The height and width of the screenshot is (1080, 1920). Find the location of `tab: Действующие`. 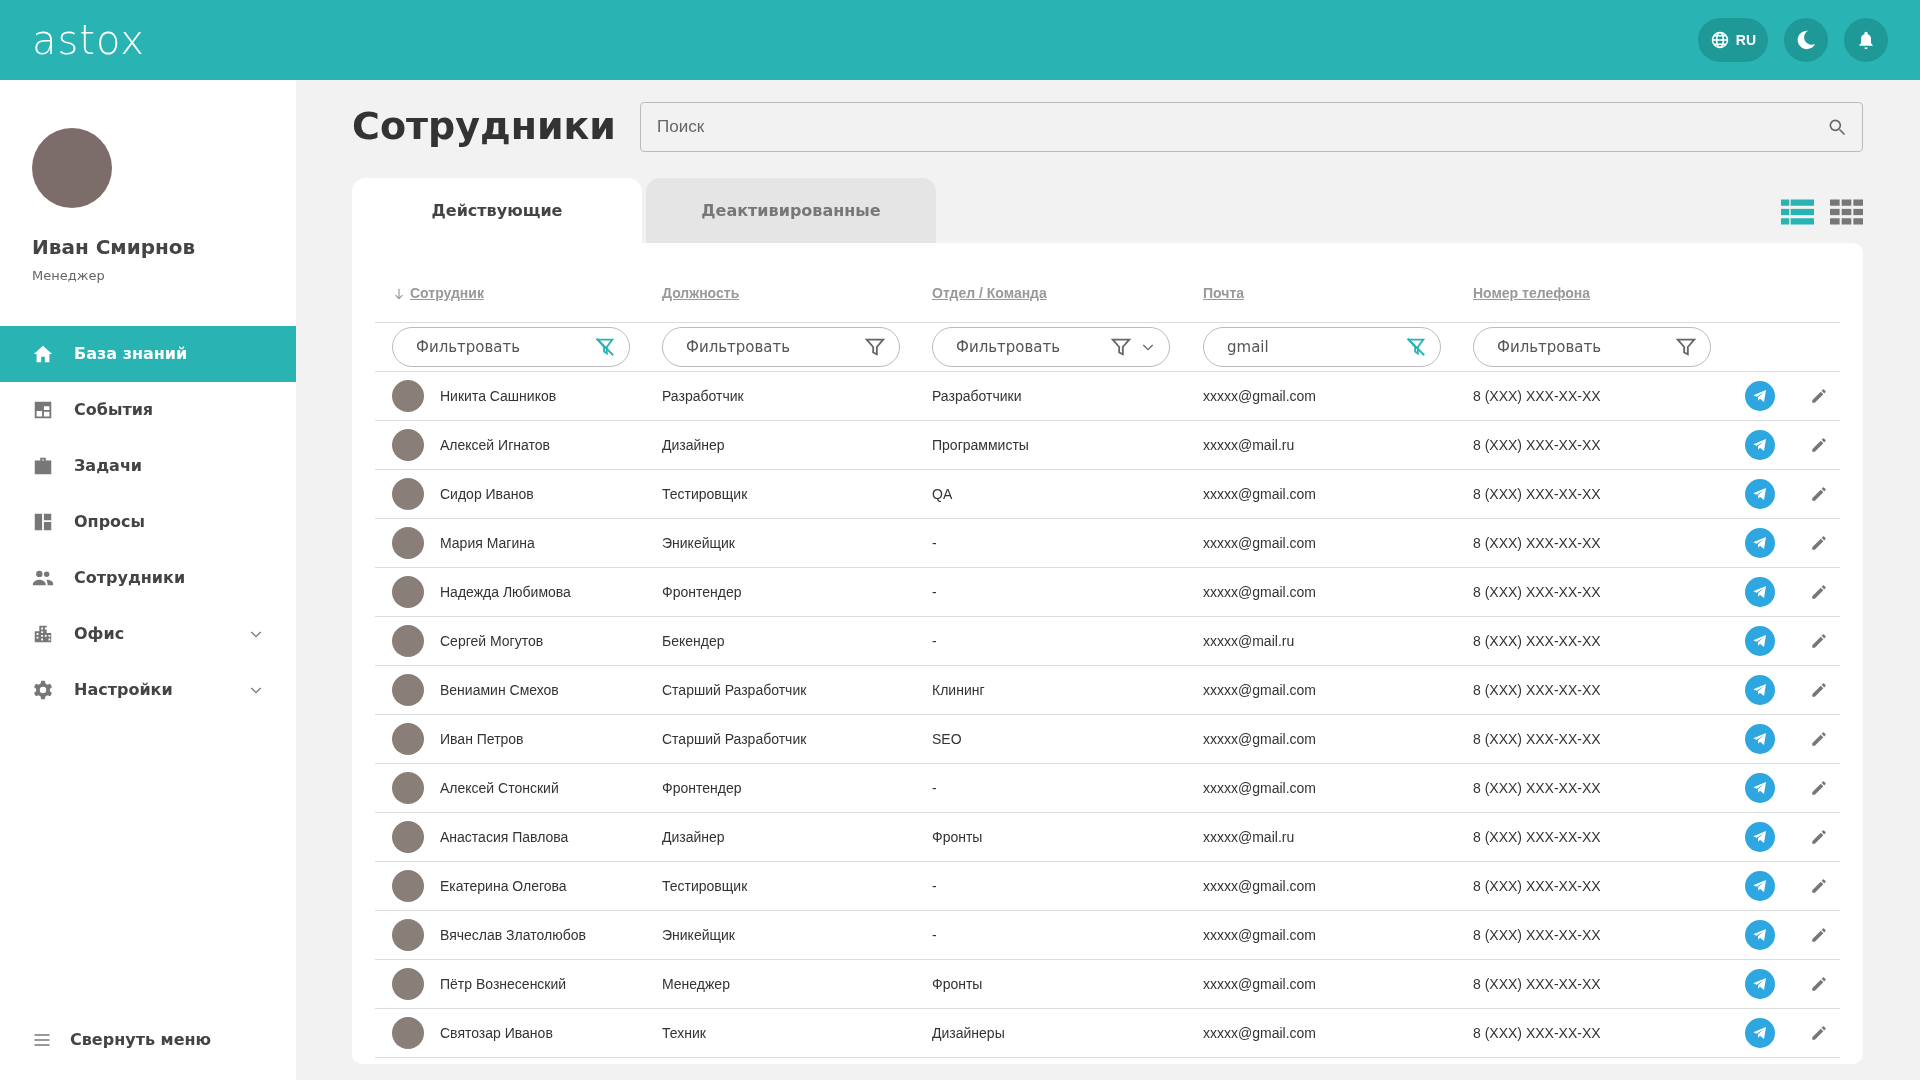

tab: Действующие is located at coordinates (497, 210).